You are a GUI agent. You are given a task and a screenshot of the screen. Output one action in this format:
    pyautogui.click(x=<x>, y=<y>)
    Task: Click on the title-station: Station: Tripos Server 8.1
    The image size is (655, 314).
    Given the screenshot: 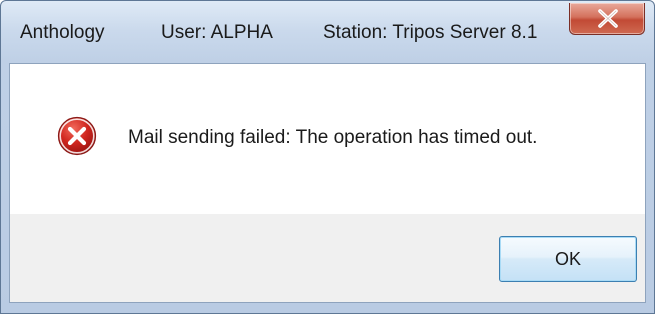 What is the action you would take?
    pyautogui.click(x=430, y=32)
    